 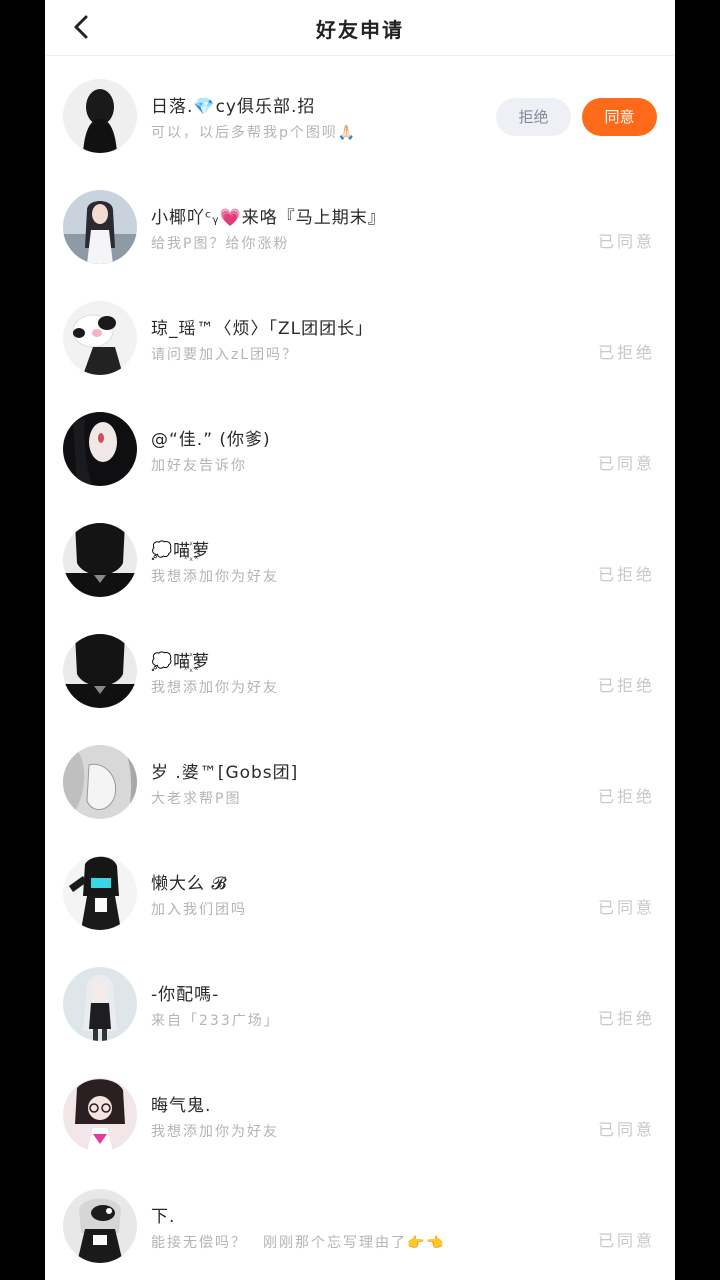 What do you see at coordinates (163, 1217) in the screenshot?
I see `request-name: 下.` at bounding box center [163, 1217].